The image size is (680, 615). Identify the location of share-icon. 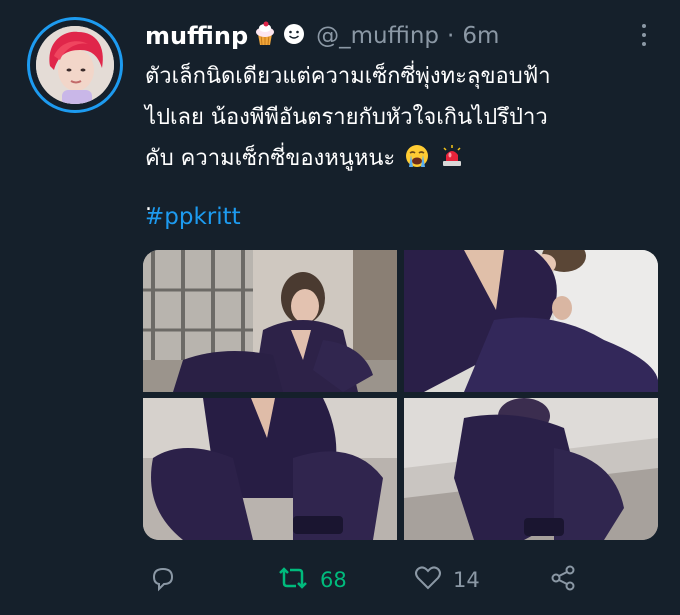
(563, 580).